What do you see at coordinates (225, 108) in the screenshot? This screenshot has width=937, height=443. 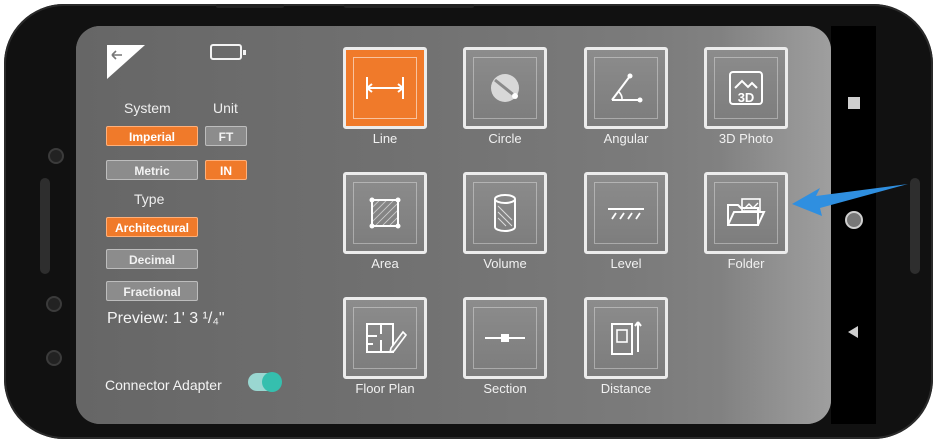 I see `unit-label: Unit` at bounding box center [225, 108].